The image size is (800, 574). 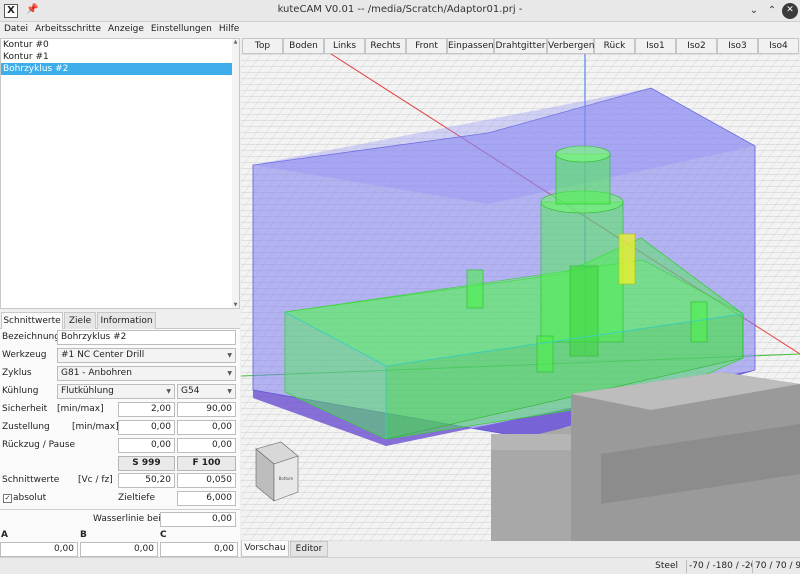 What do you see at coordinates (719, 566) in the screenshot?
I see `min-coords-status: -70 / -180 / -20` at bounding box center [719, 566].